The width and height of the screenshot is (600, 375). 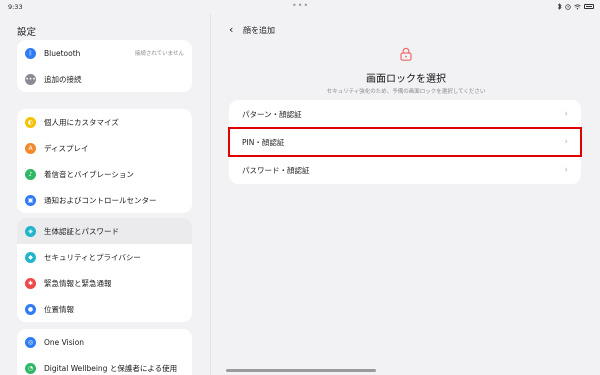 I want to click on sidebar-title: 設定, so click(x=27, y=32).